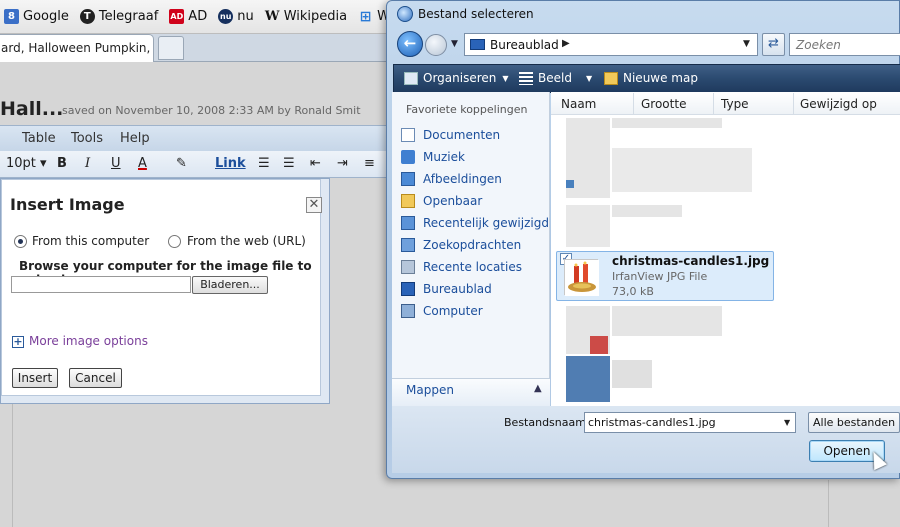 Image resolution: width=900 pixels, height=527 pixels. What do you see at coordinates (408, 223) in the screenshot?
I see `recent-icon` at bounding box center [408, 223].